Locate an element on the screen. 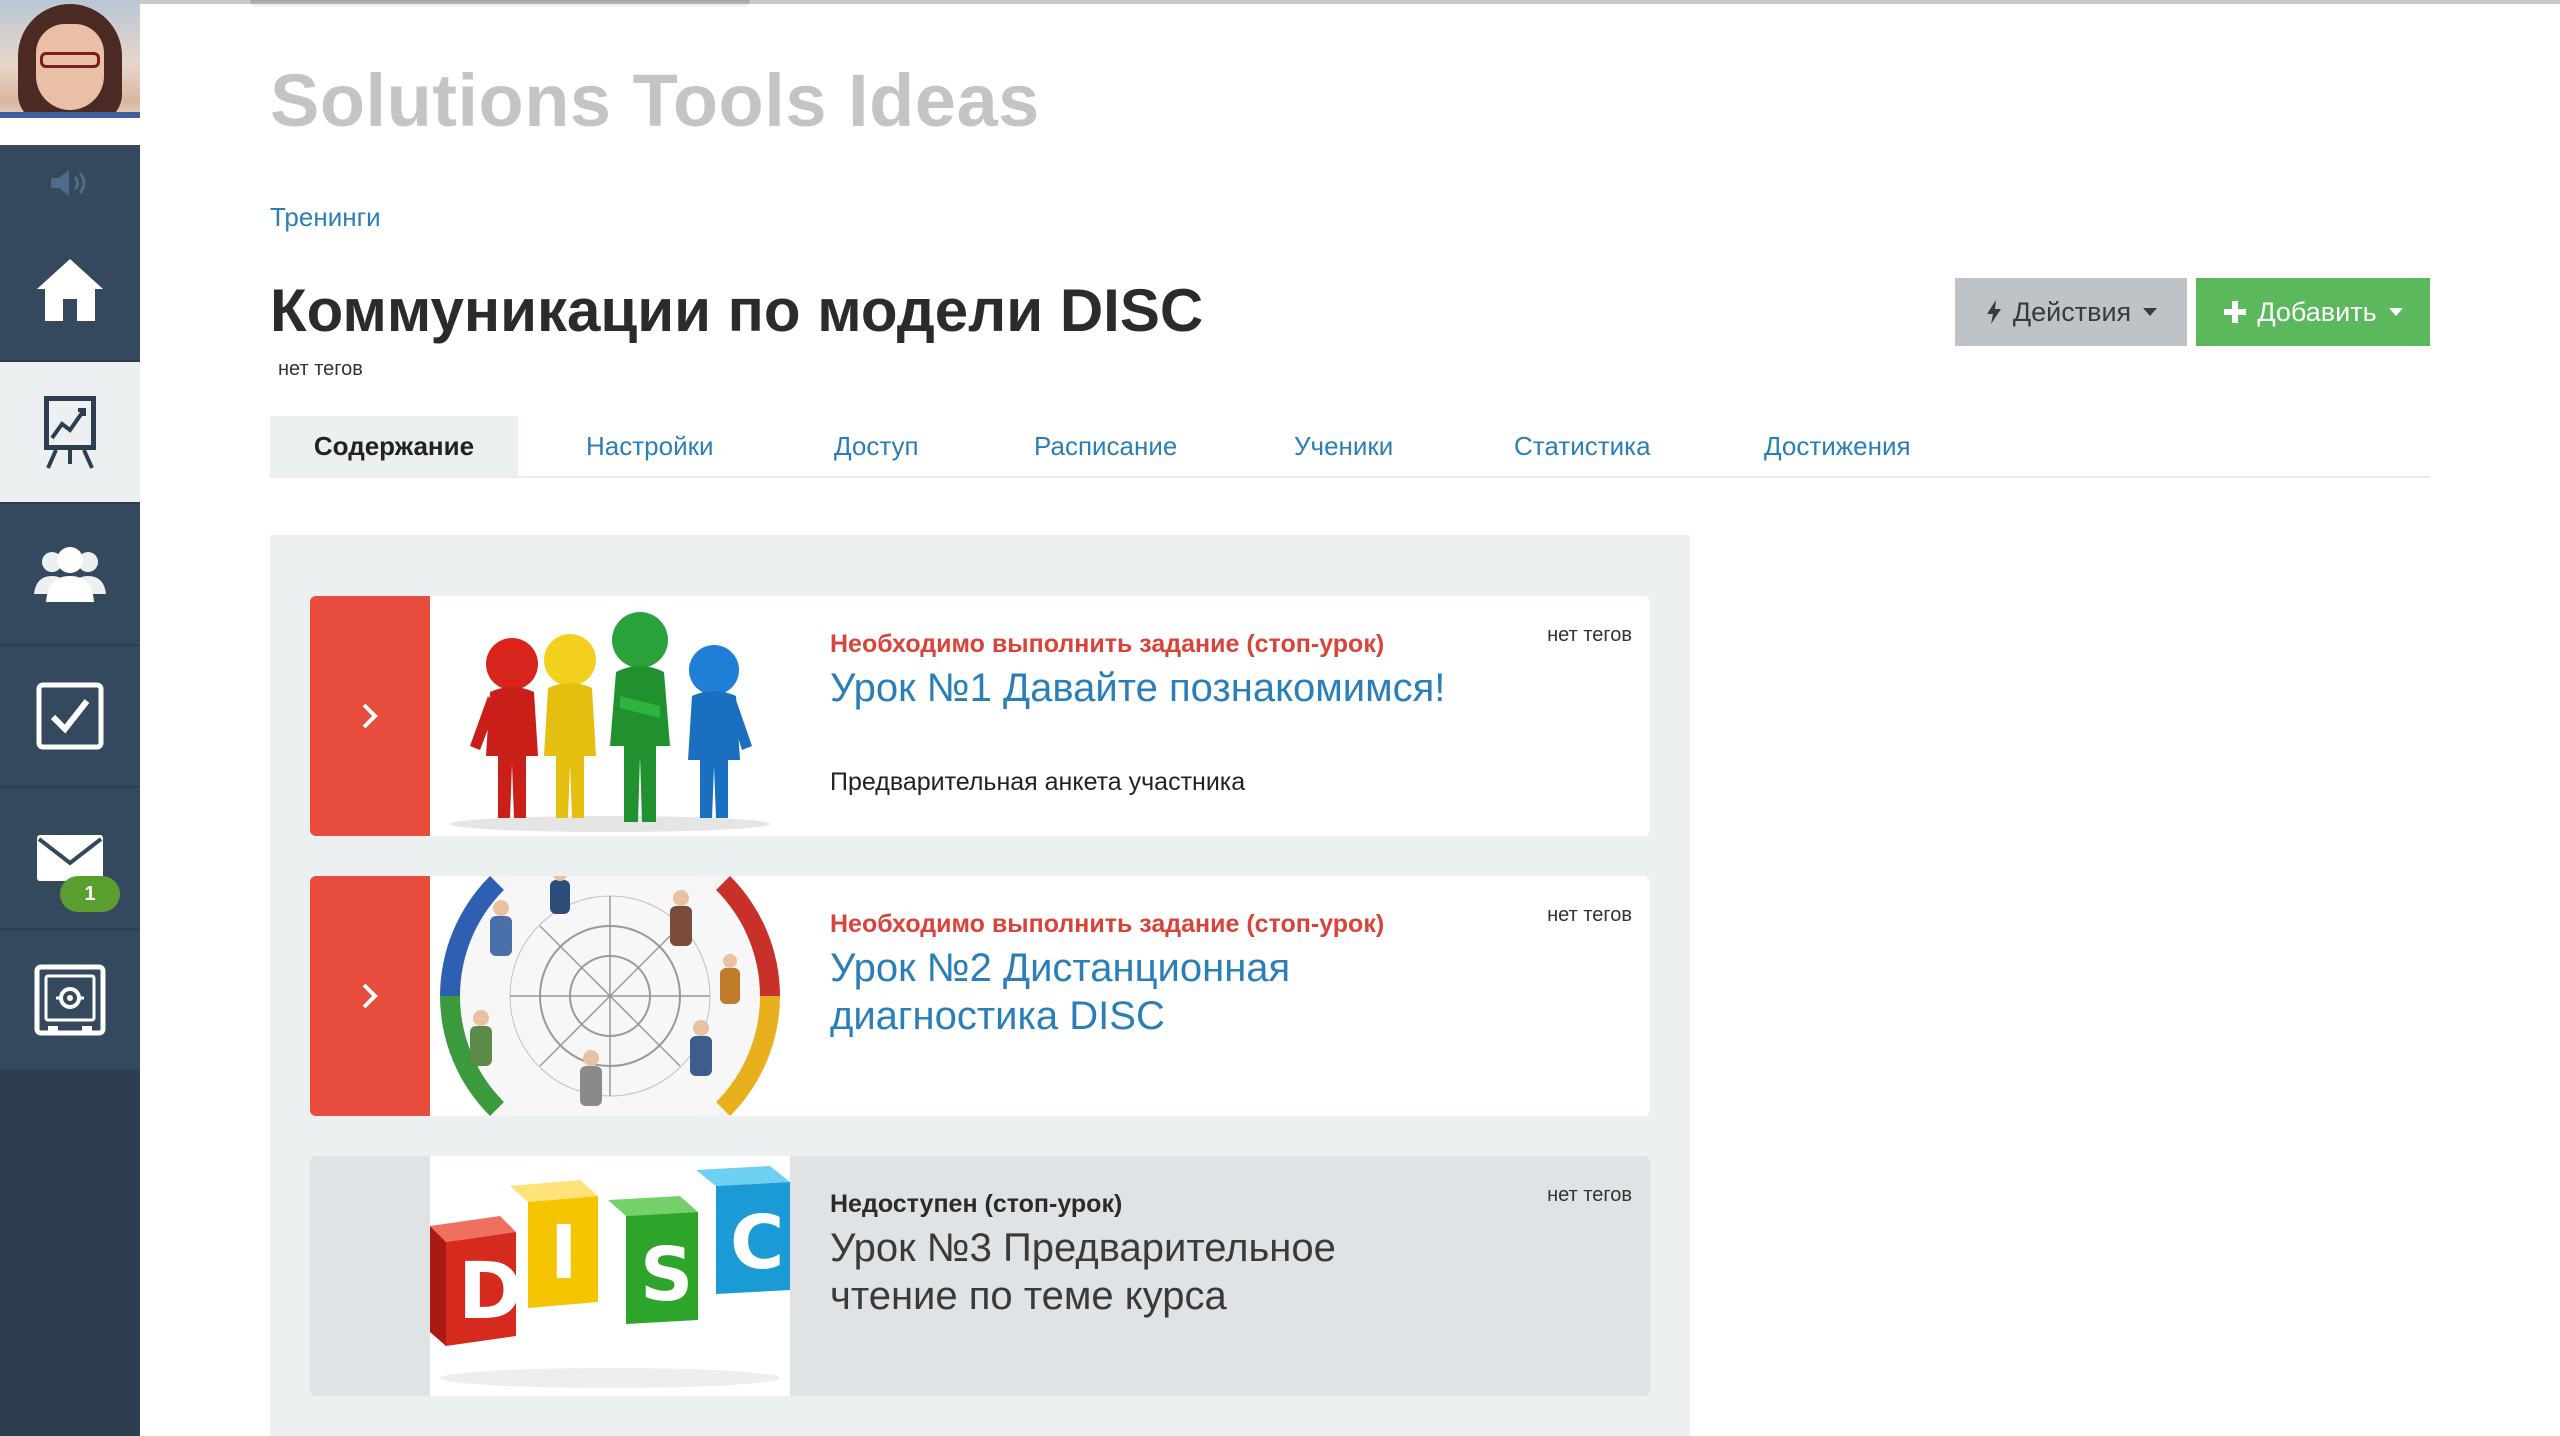 Image resolution: width=2560 pixels, height=1436 pixels. home-icon is located at coordinates (70, 290).